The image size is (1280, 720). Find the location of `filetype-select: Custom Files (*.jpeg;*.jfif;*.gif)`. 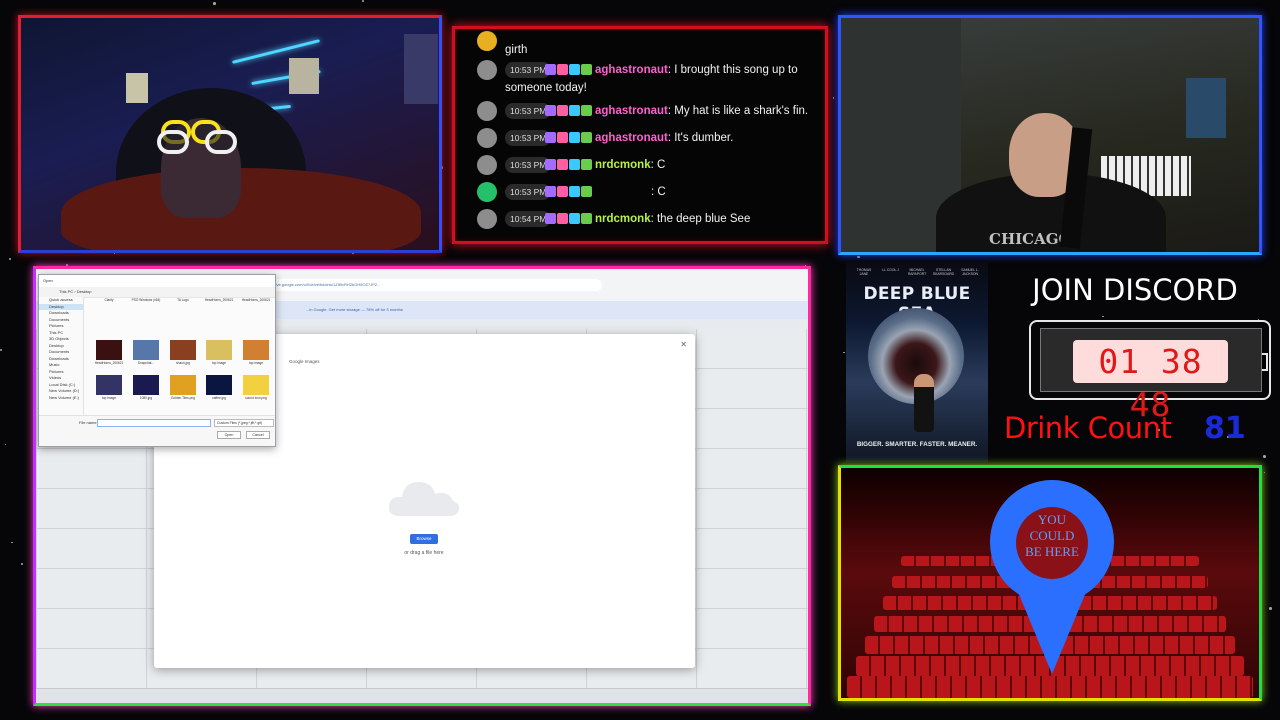

filetype-select: Custom Files (*.jpeg;*.jfif;*.gif) is located at coordinates (244, 423).